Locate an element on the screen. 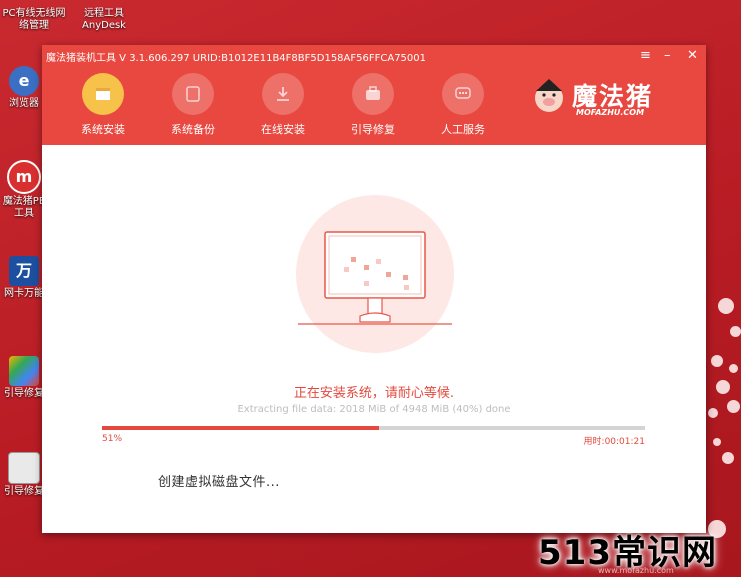 This screenshot has height=577, width=741. desktop-icon-browser: e 浏览器 is located at coordinates (24, 88).